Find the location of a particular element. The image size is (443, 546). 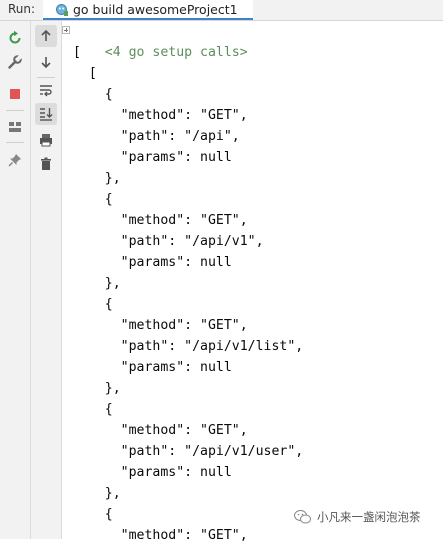

watermark: 小凡来一盏闲泡泡茶 is located at coordinates (357, 517).